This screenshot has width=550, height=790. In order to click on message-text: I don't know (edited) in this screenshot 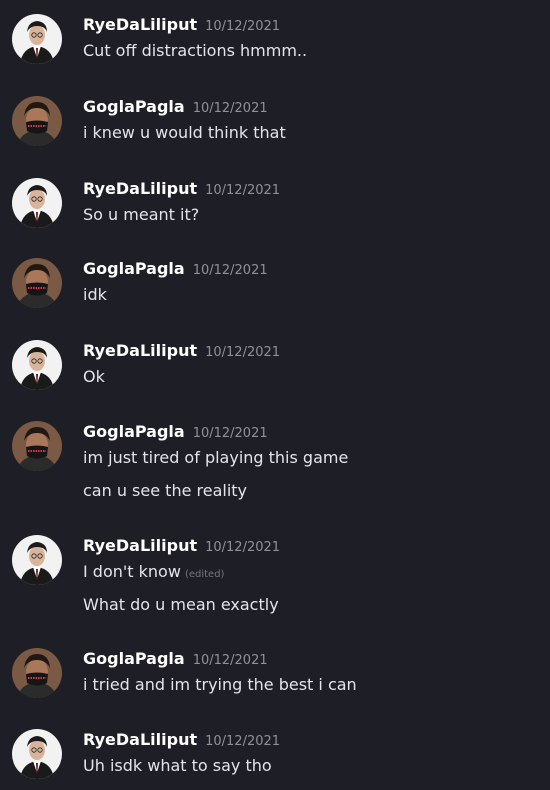, I will do `click(153, 573)`.